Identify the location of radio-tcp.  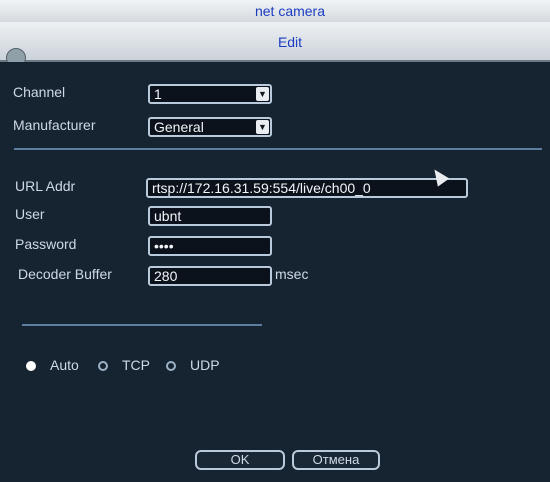
(103, 366).